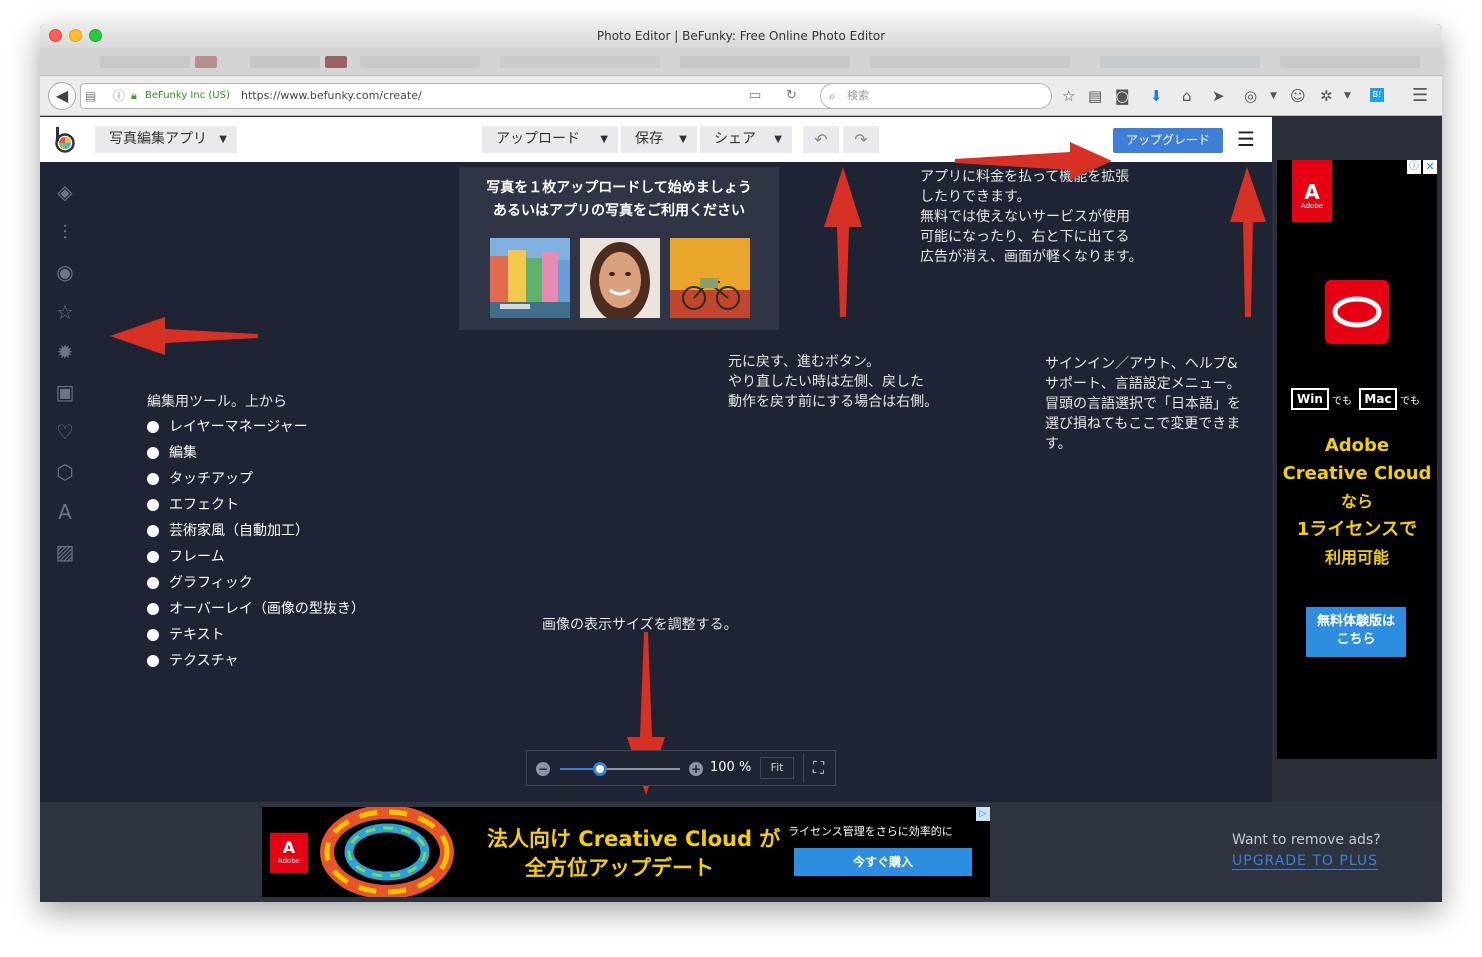 Image resolution: width=1482 pixels, height=957 pixels. Describe the element at coordinates (983, 814) in the screenshot. I see `ad-choices-icon: ▷` at that location.